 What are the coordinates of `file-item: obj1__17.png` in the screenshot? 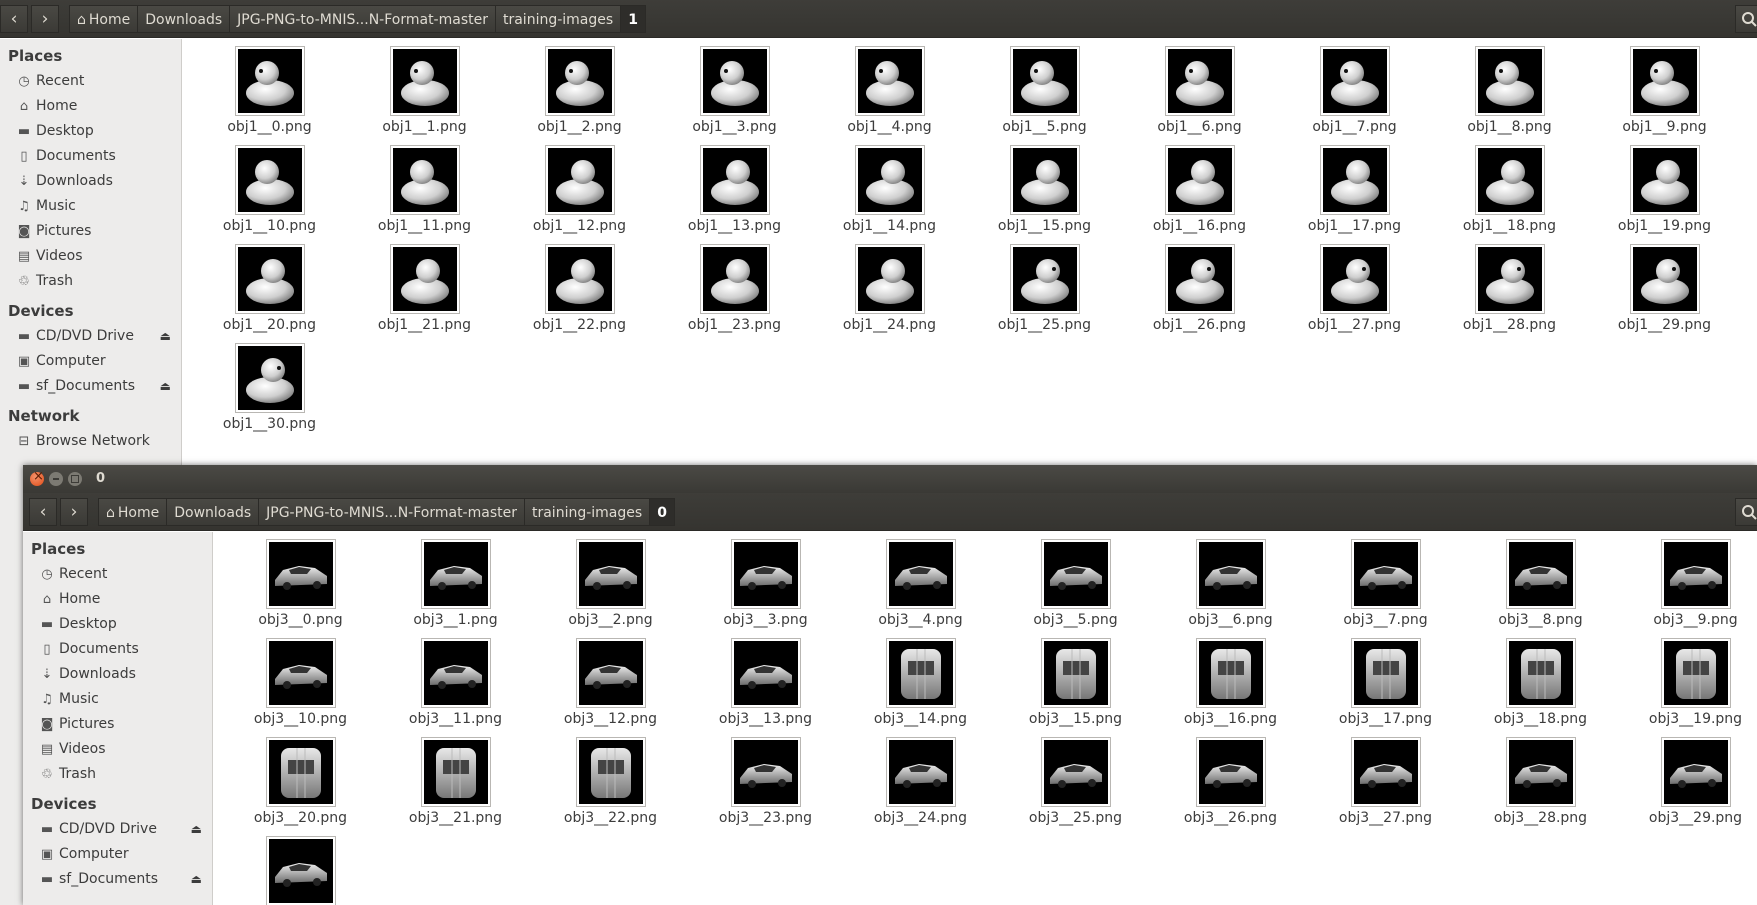 It's located at (1354, 195).